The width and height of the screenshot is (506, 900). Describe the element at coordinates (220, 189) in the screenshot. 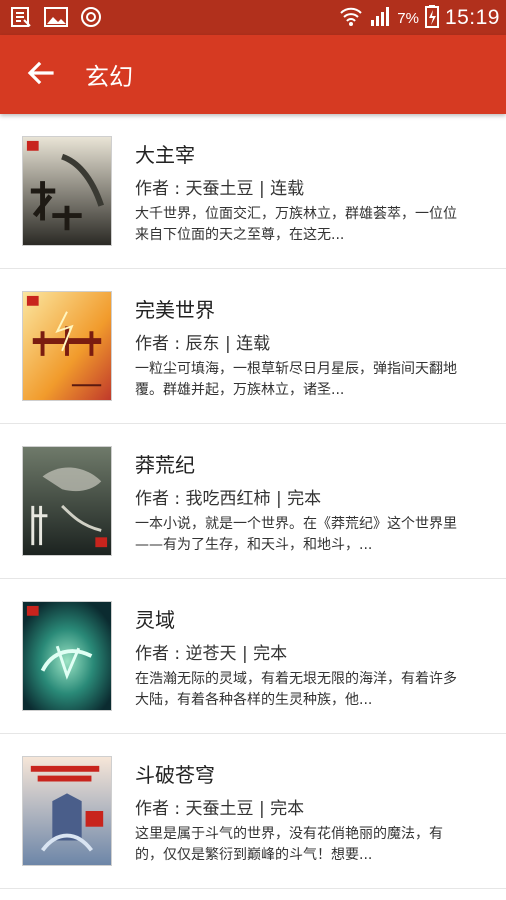

I see `book-meta: 作者 : 天蚕土豆 | 连载` at that location.